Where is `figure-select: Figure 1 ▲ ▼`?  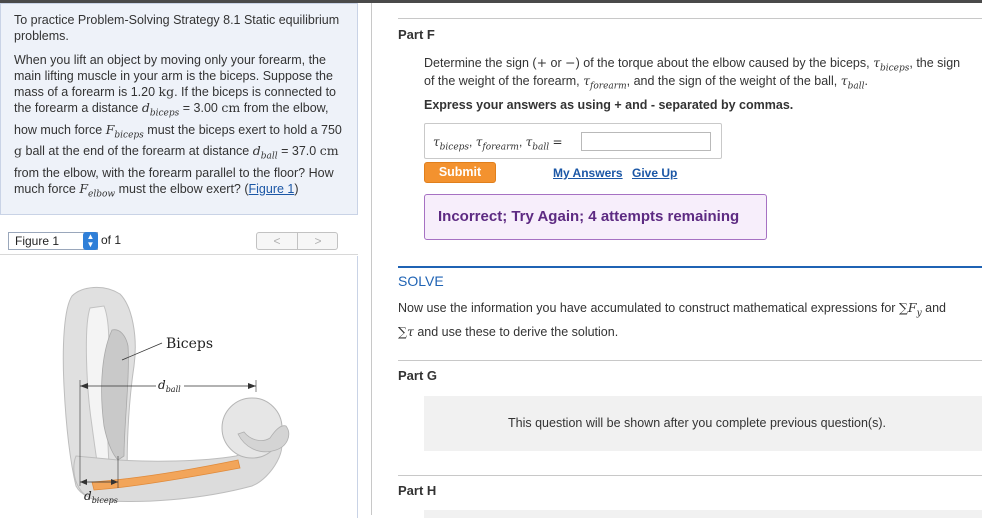
figure-select: Figure 1 ▲ ▼ is located at coordinates (53, 241).